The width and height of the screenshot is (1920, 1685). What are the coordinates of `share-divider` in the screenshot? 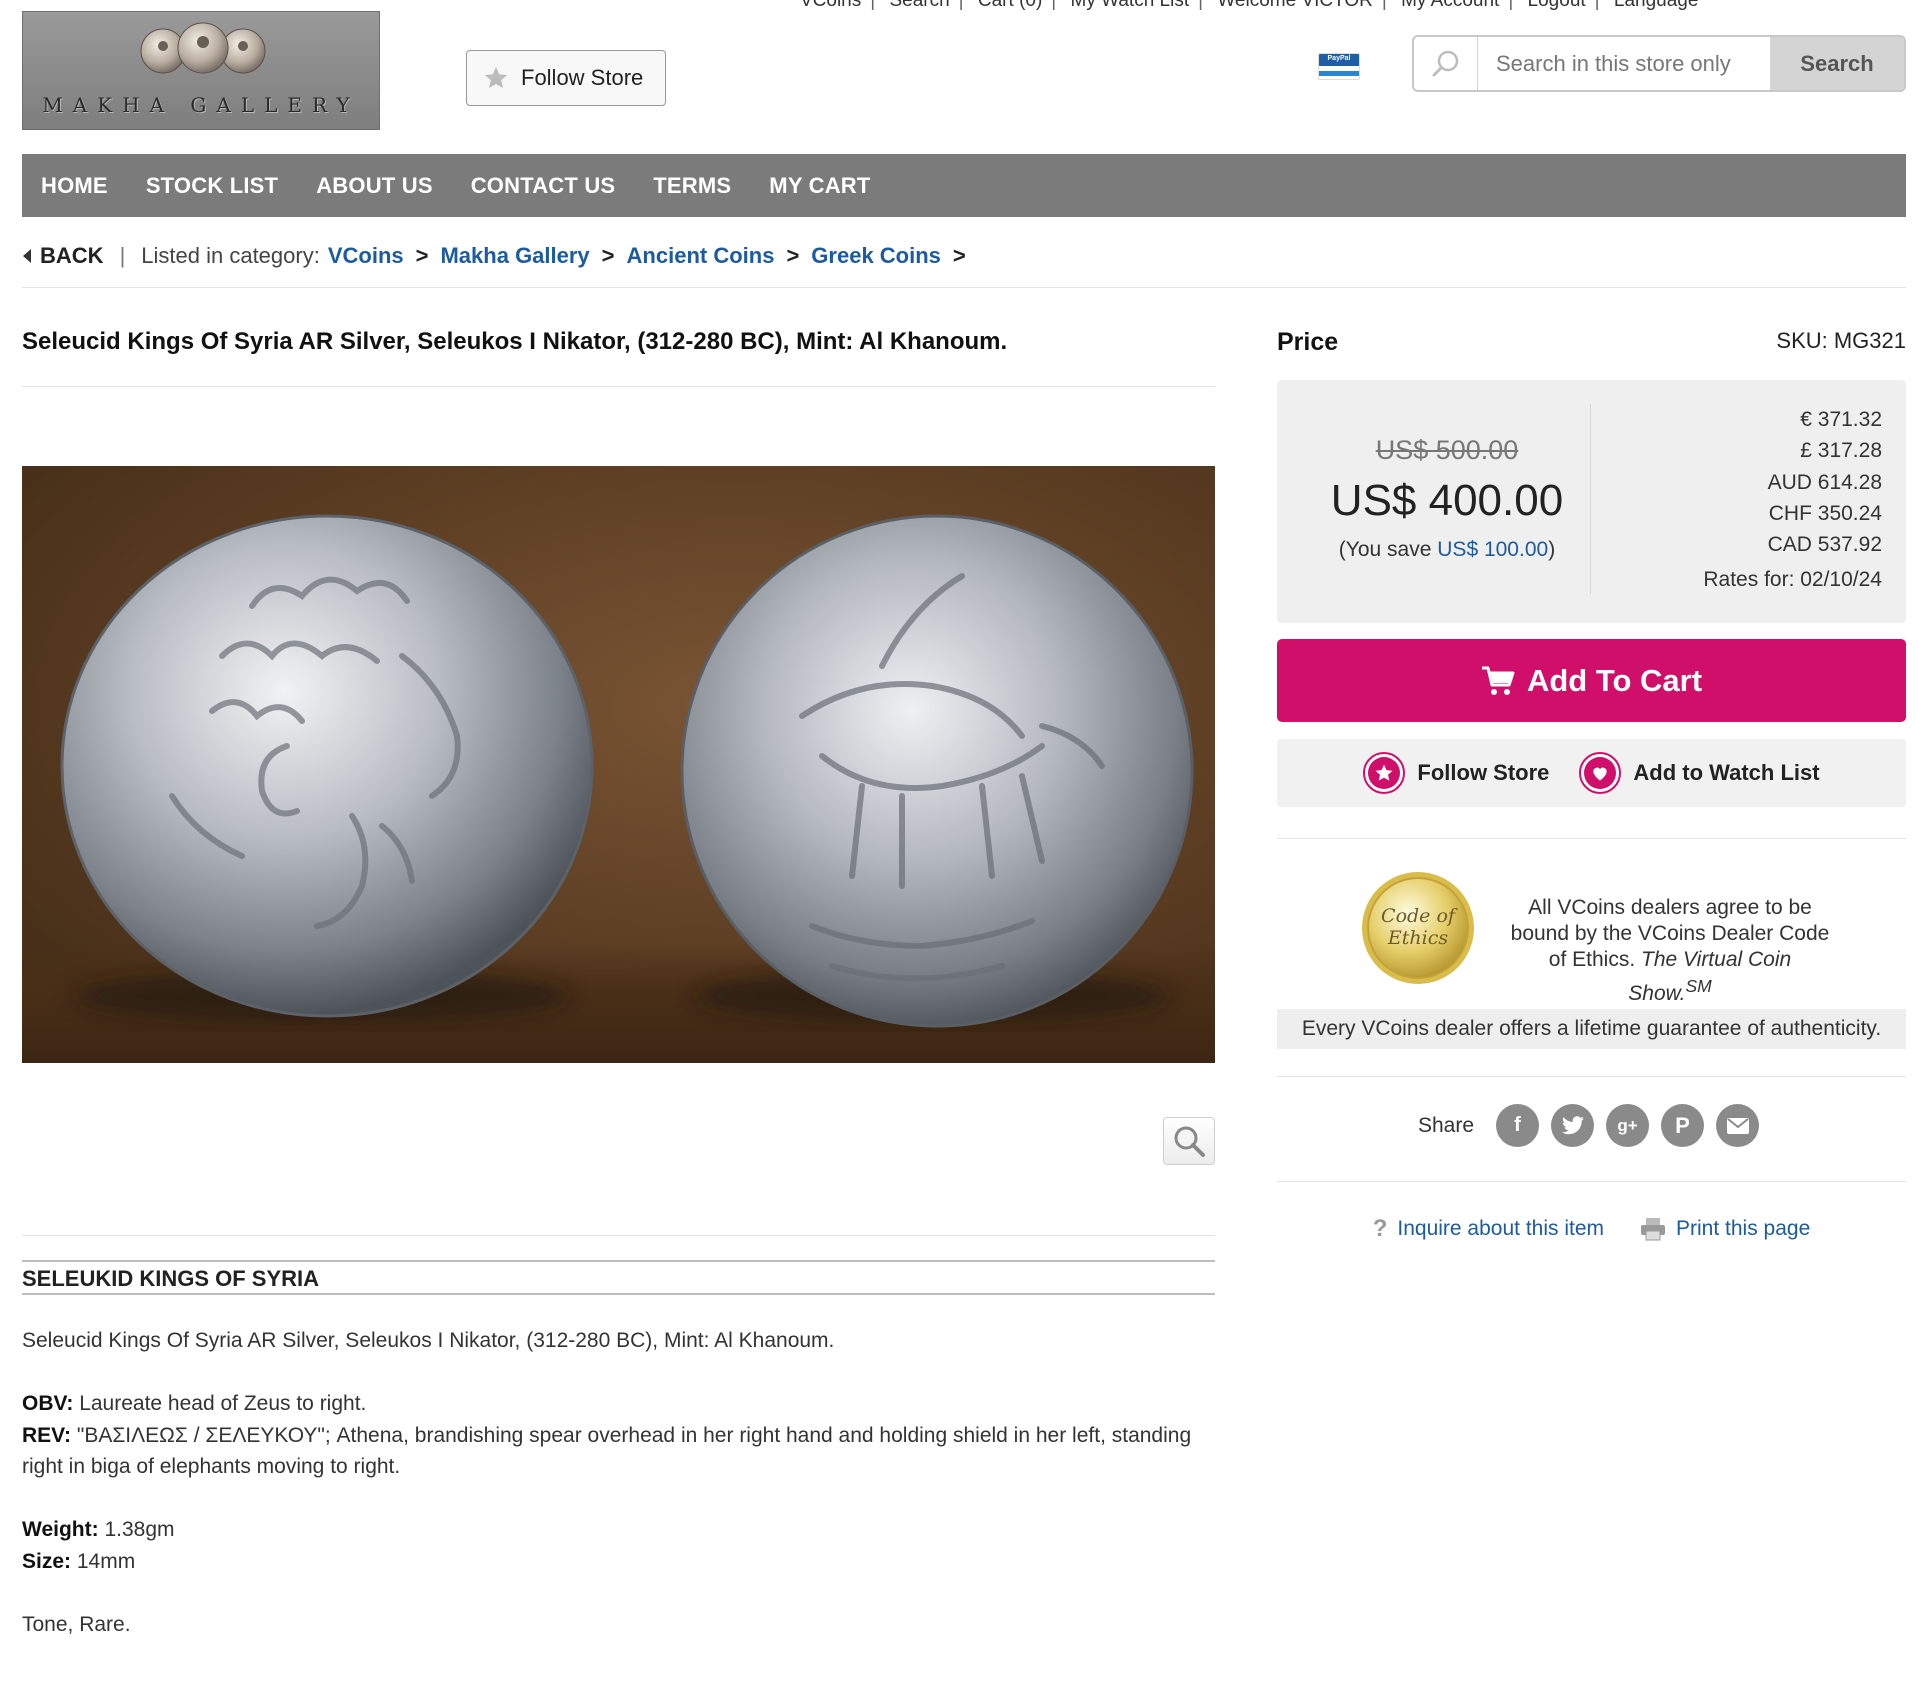 It's located at (1591, 1181).